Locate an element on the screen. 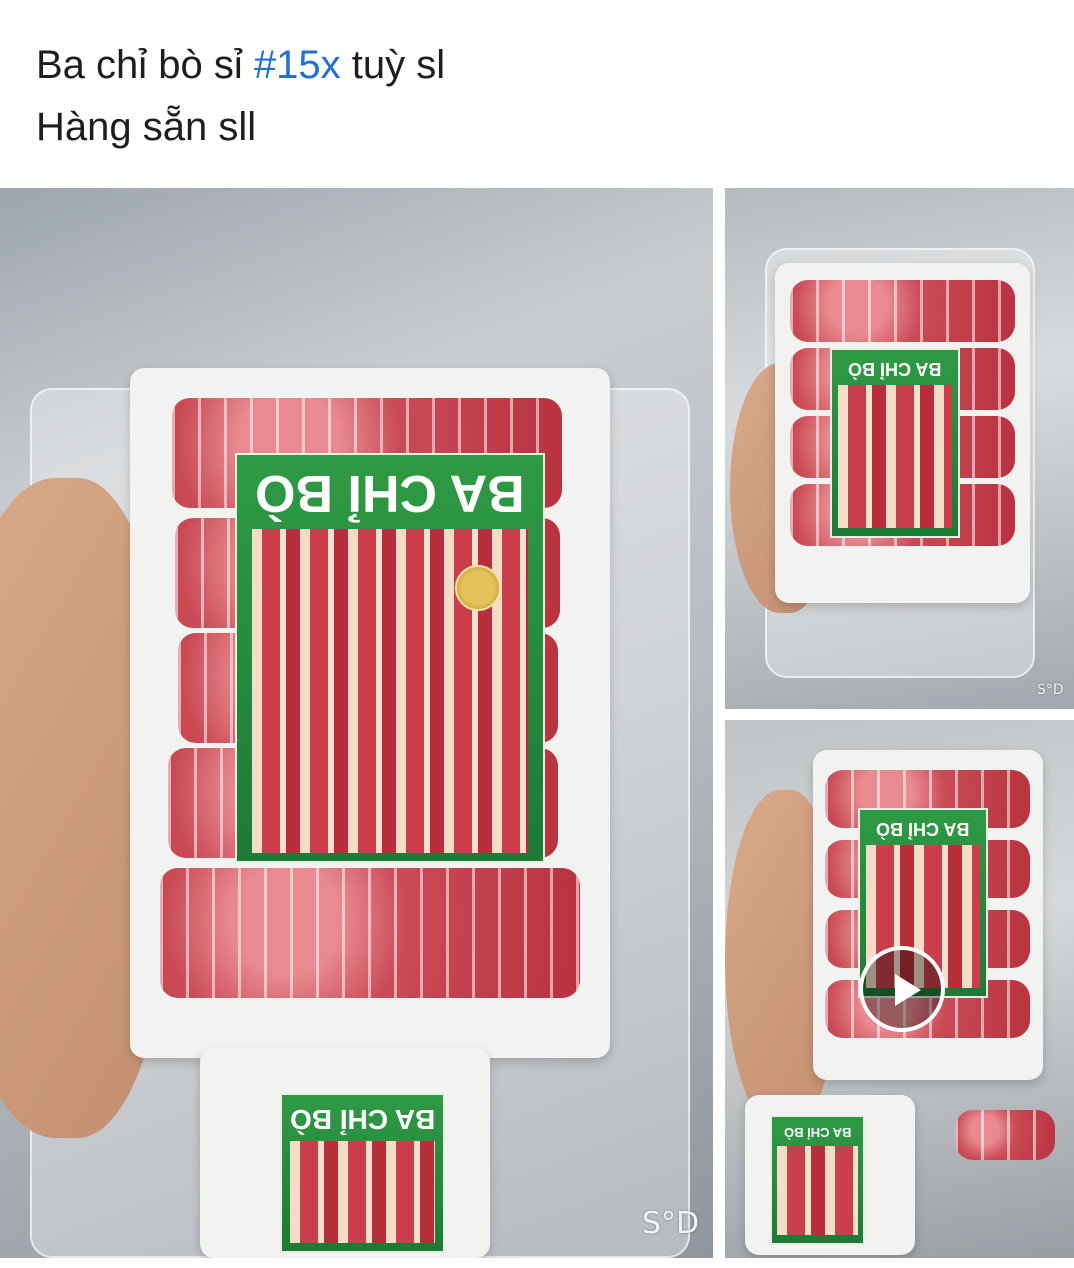  post-text-part: Ba chỉ bò sỉ is located at coordinates (145, 65).